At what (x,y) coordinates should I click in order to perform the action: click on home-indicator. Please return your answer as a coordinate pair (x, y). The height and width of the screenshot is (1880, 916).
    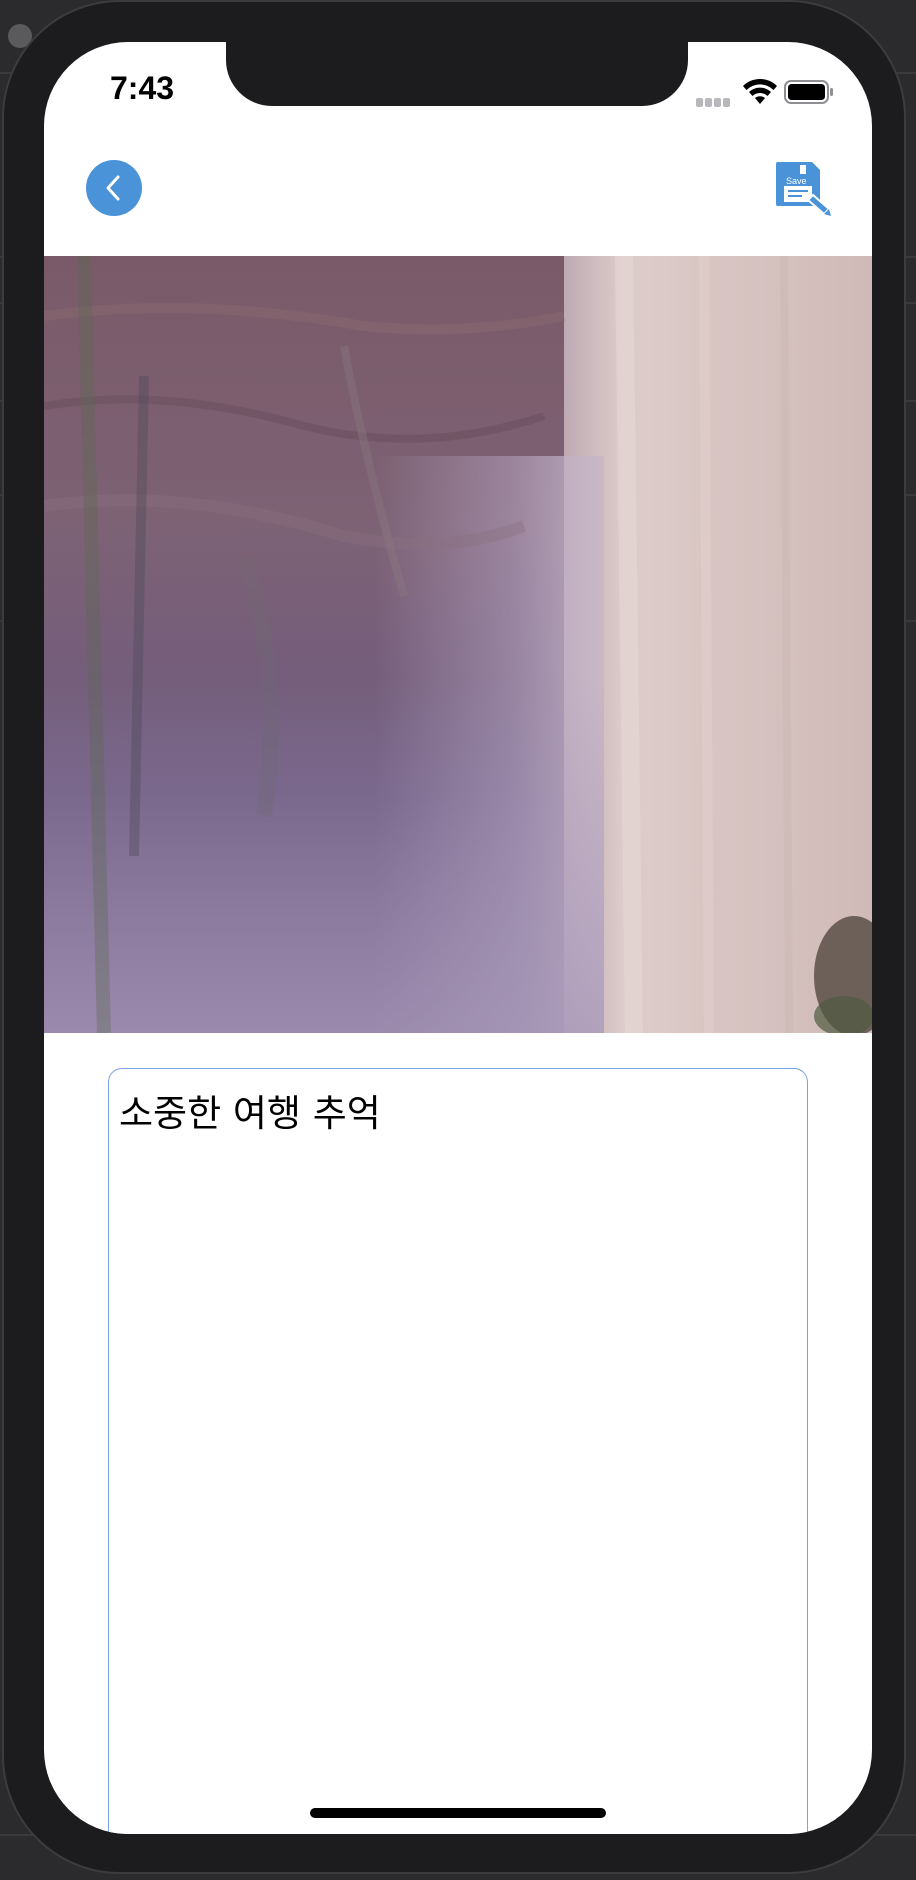
    Looking at the image, I should click on (458, 1813).